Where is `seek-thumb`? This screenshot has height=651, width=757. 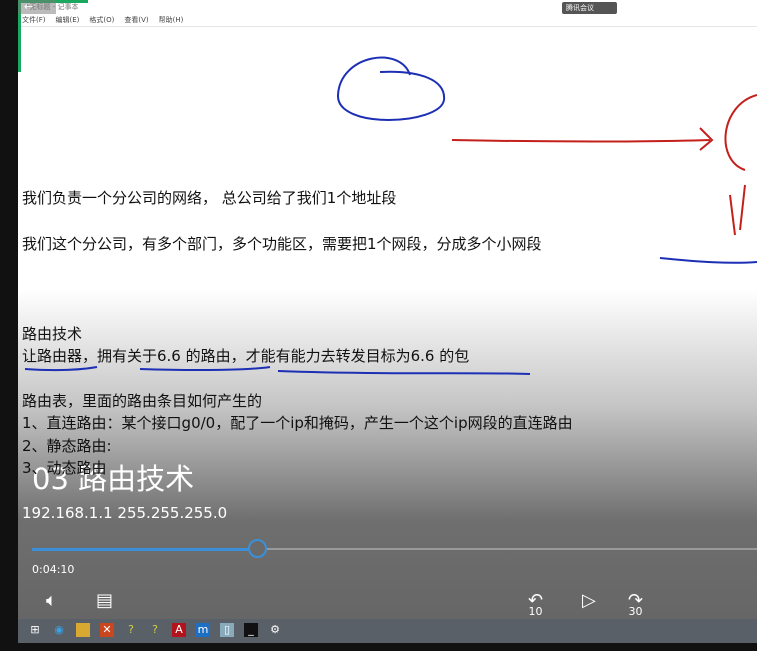
seek-thumb is located at coordinates (257, 548).